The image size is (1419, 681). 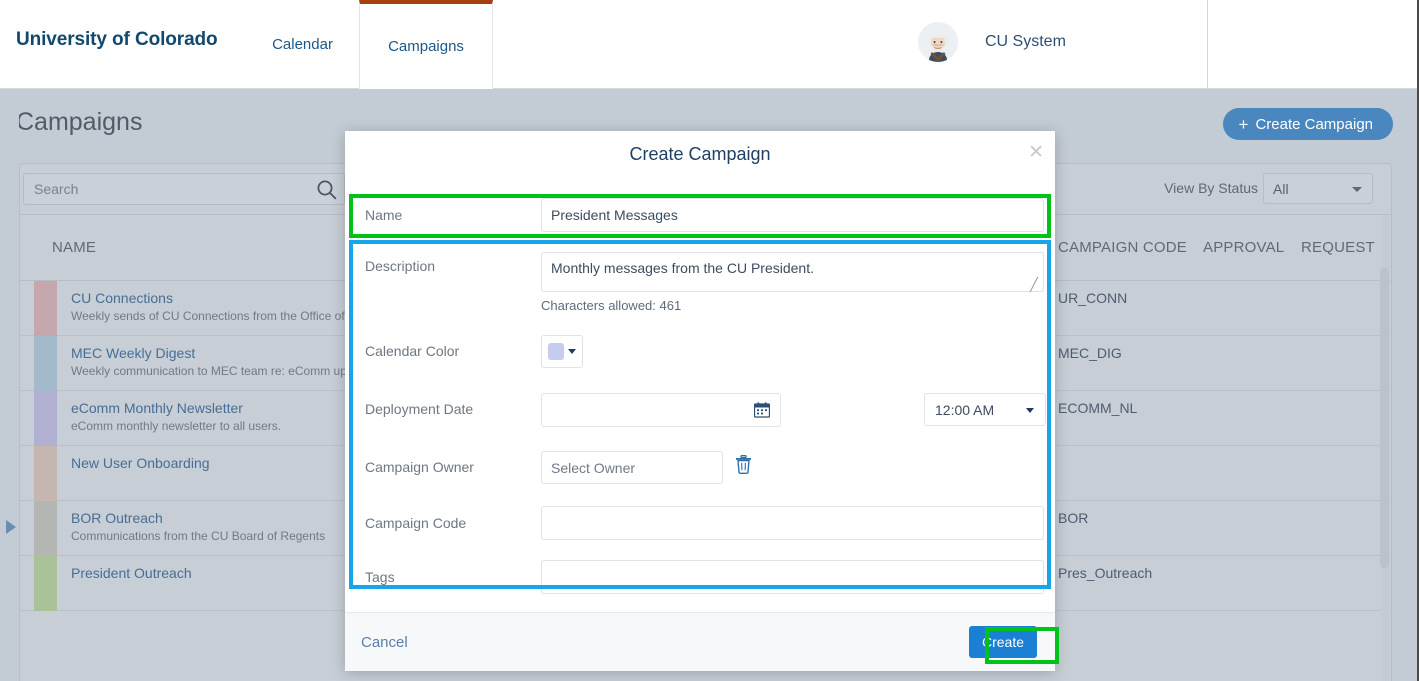 I want to click on tags-label: Tags, so click(x=380, y=577).